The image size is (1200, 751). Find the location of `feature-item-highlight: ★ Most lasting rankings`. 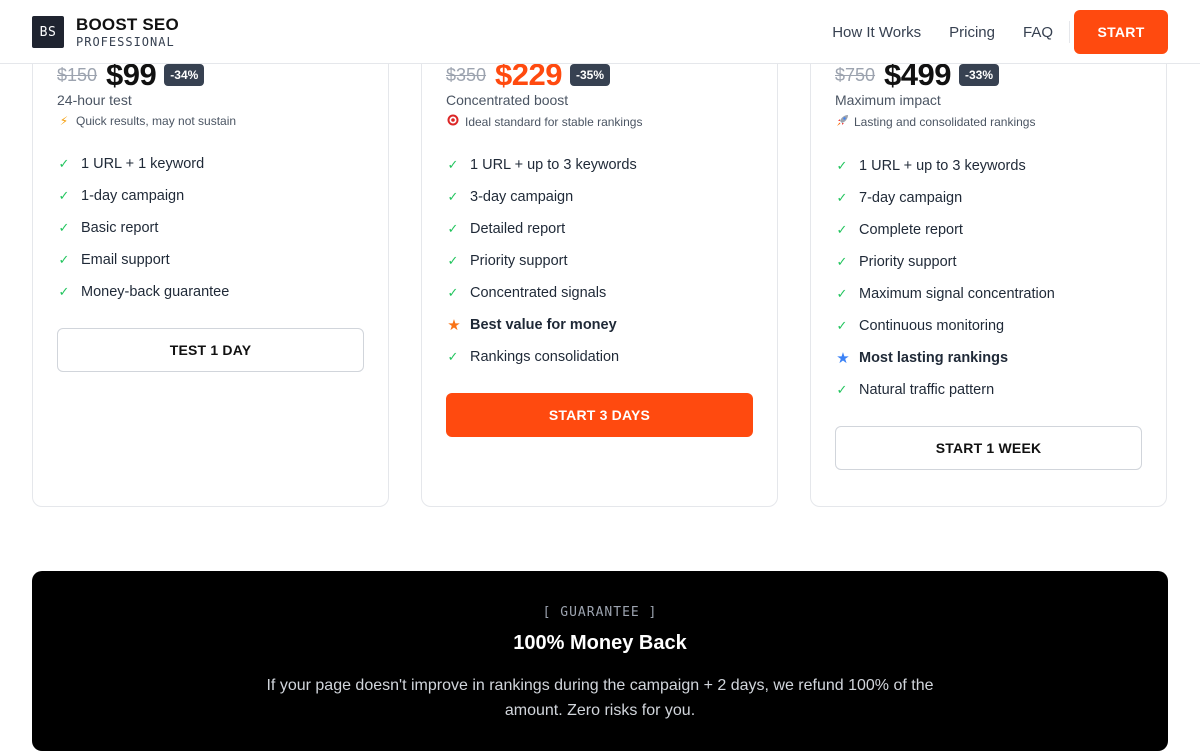

feature-item-highlight: ★ Most lasting rankings is located at coordinates (988, 358).